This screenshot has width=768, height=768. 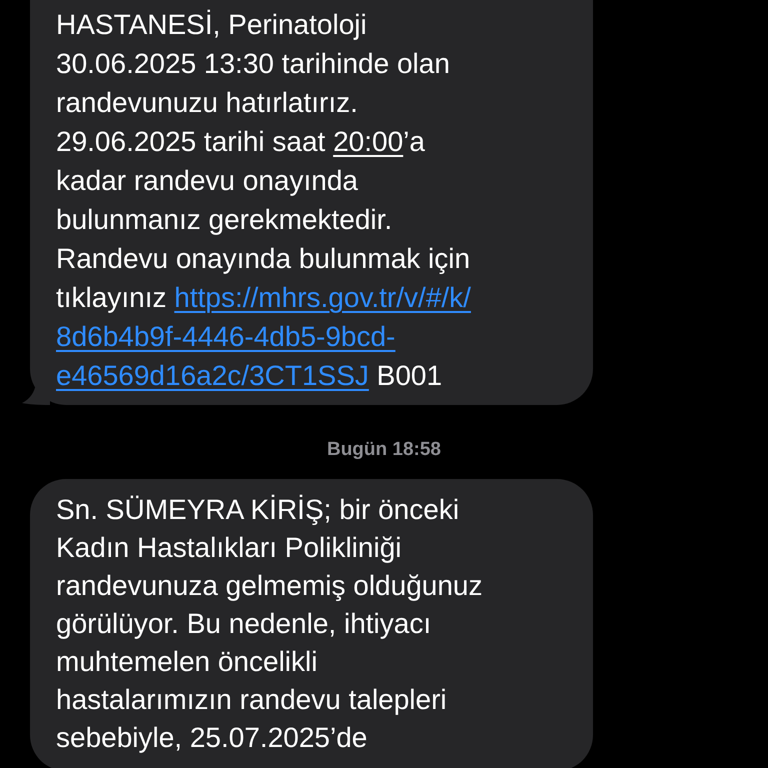 I want to click on url-link: e46569d16a2c/3CT1SSJ, so click(x=212, y=375).